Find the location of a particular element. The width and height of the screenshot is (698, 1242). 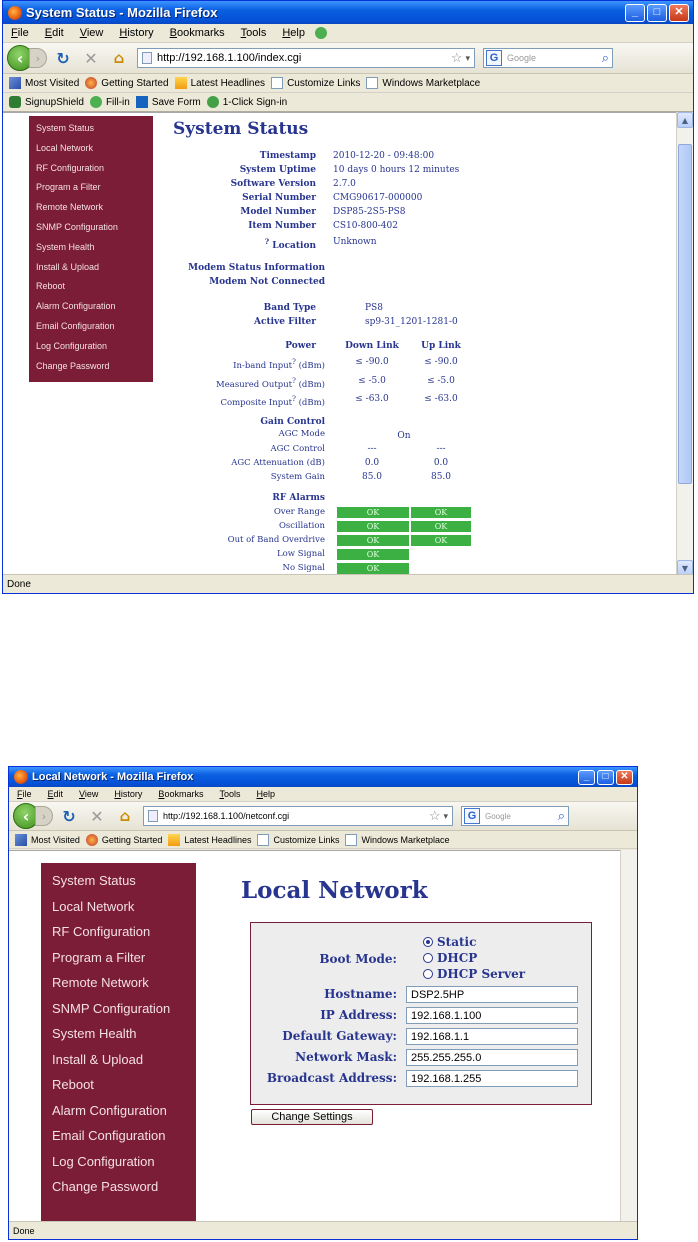

addon-icon is located at coordinates (320, 33).